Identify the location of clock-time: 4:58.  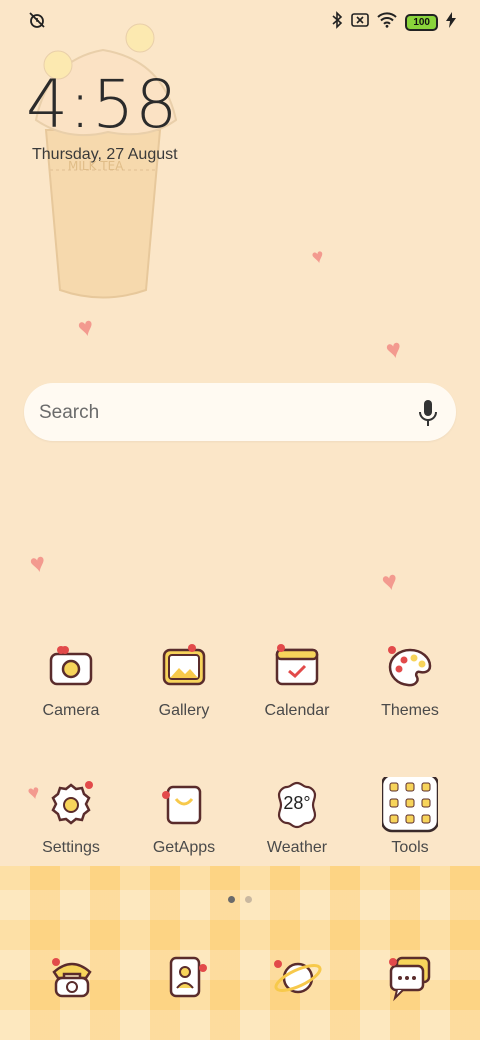
(102, 104).